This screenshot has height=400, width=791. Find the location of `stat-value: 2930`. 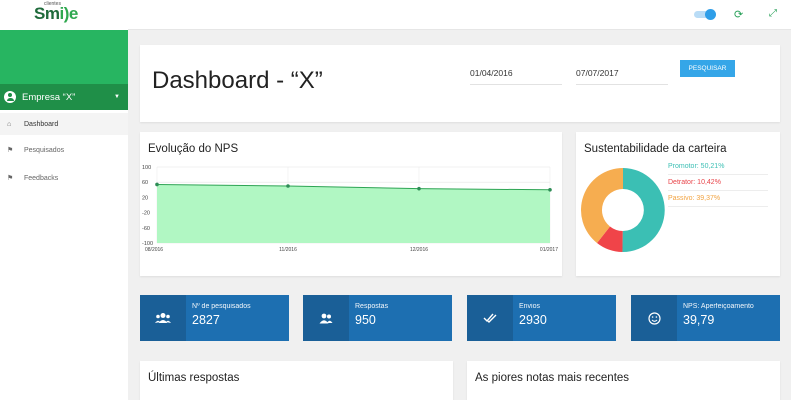

stat-value: 2930 is located at coordinates (533, 320).